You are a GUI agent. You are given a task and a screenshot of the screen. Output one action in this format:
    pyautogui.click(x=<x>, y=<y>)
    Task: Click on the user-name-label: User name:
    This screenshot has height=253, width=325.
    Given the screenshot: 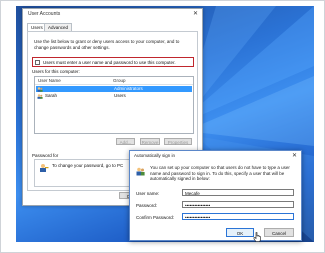 What is the action you would take?
    pyautogui.click(x=148, y=193)
    